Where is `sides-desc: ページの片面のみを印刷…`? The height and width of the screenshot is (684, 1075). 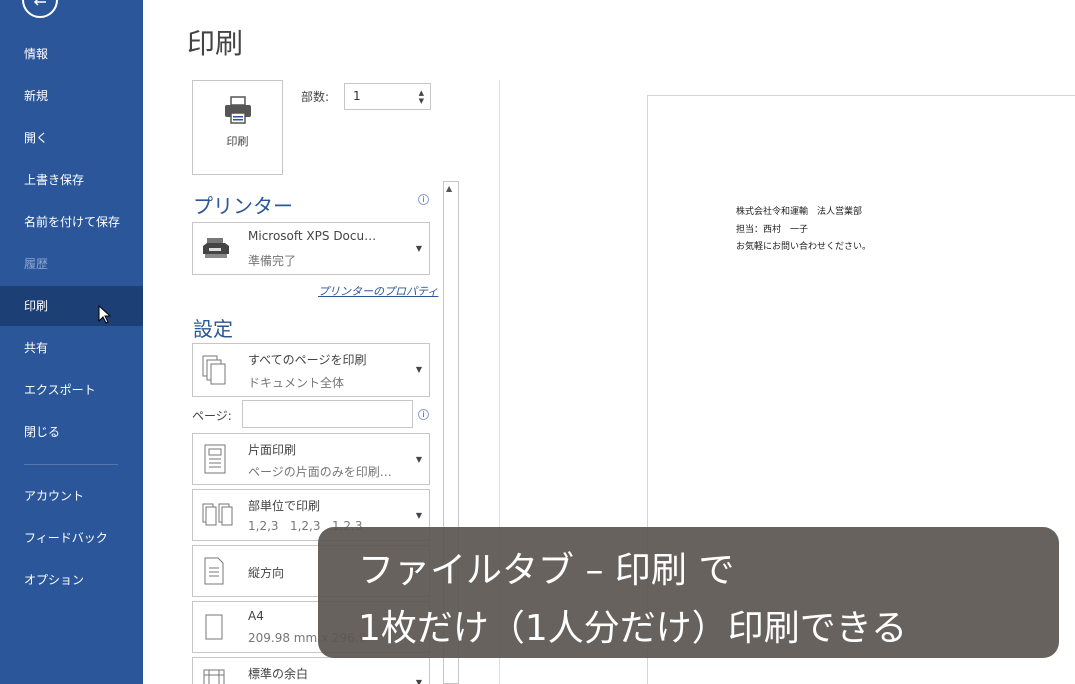
sides-desc: ページの片面のみを印刷… is located at coordinates (320, 472).